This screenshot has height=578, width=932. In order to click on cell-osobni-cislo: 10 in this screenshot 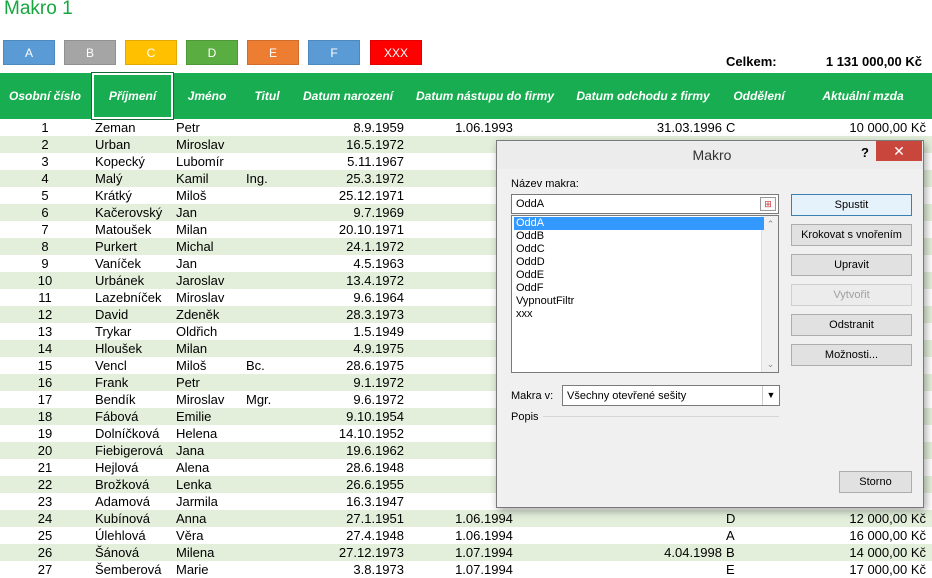, I will do `click(45, 280)`.